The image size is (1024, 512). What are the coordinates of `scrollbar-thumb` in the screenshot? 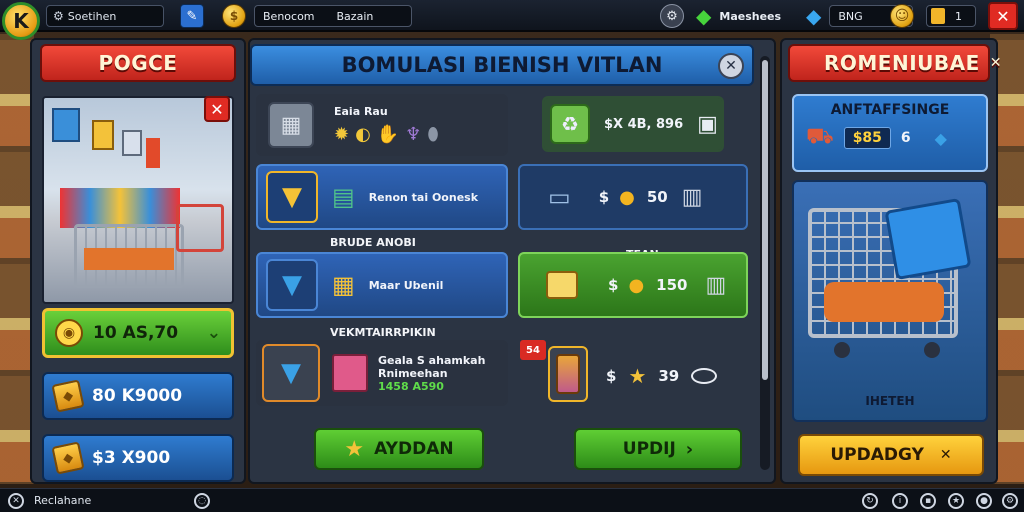 It's located at (765, 220).